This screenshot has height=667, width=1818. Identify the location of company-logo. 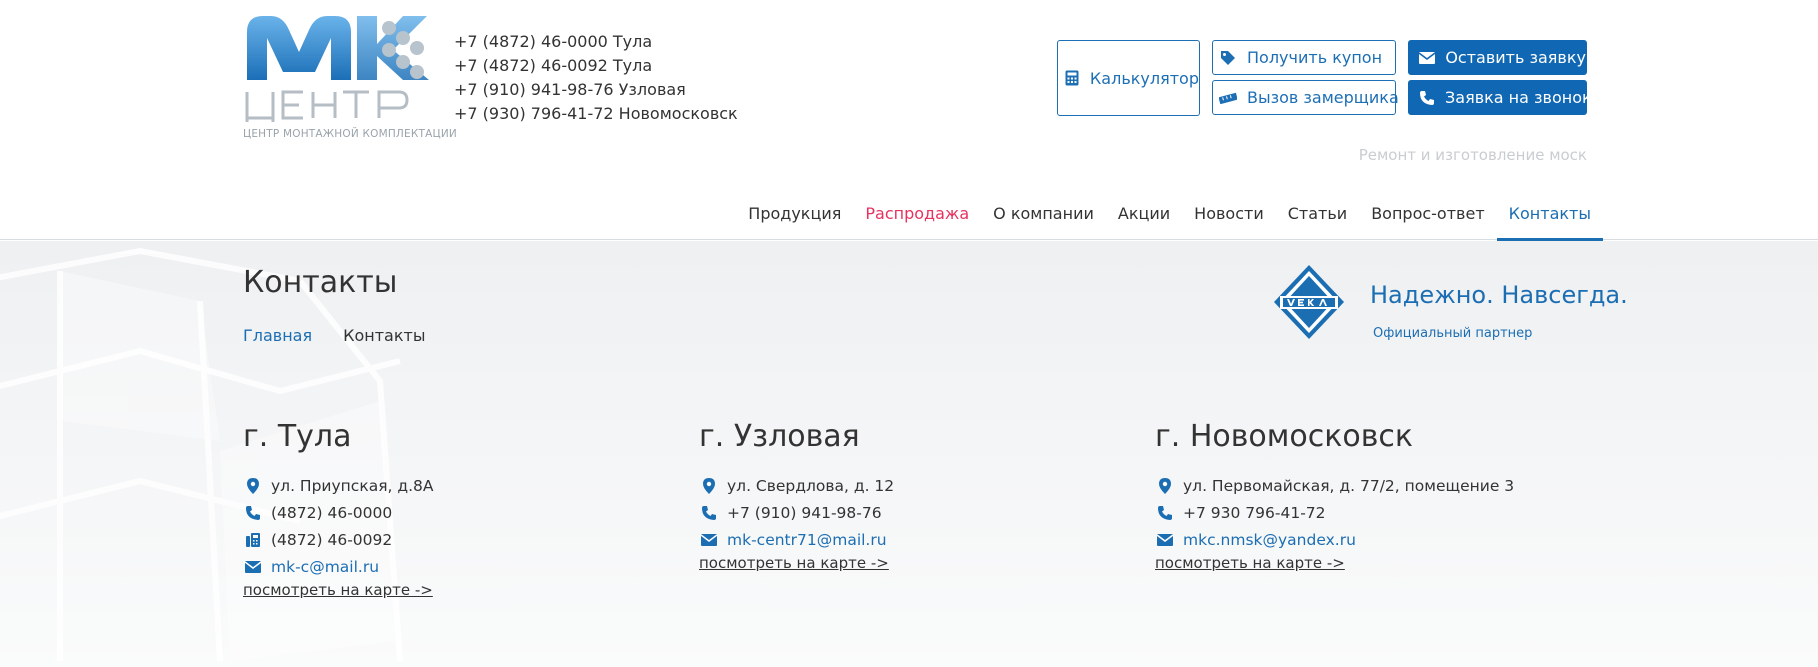
(342, 78).